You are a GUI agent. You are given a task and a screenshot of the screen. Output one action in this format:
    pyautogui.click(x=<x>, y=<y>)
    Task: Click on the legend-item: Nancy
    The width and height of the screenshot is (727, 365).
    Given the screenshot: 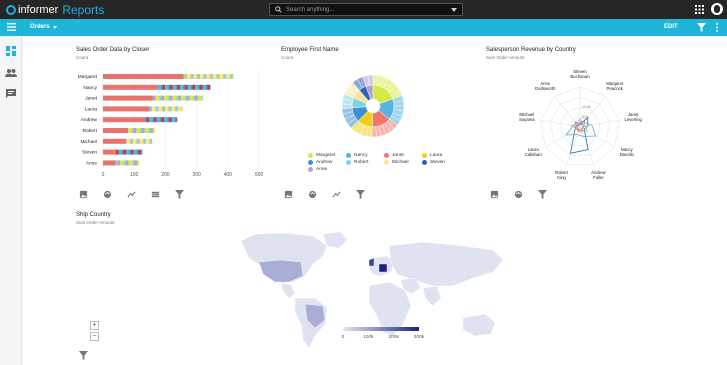 What is the action you would take?
    pyautogui.click(x=357, y=155)
    